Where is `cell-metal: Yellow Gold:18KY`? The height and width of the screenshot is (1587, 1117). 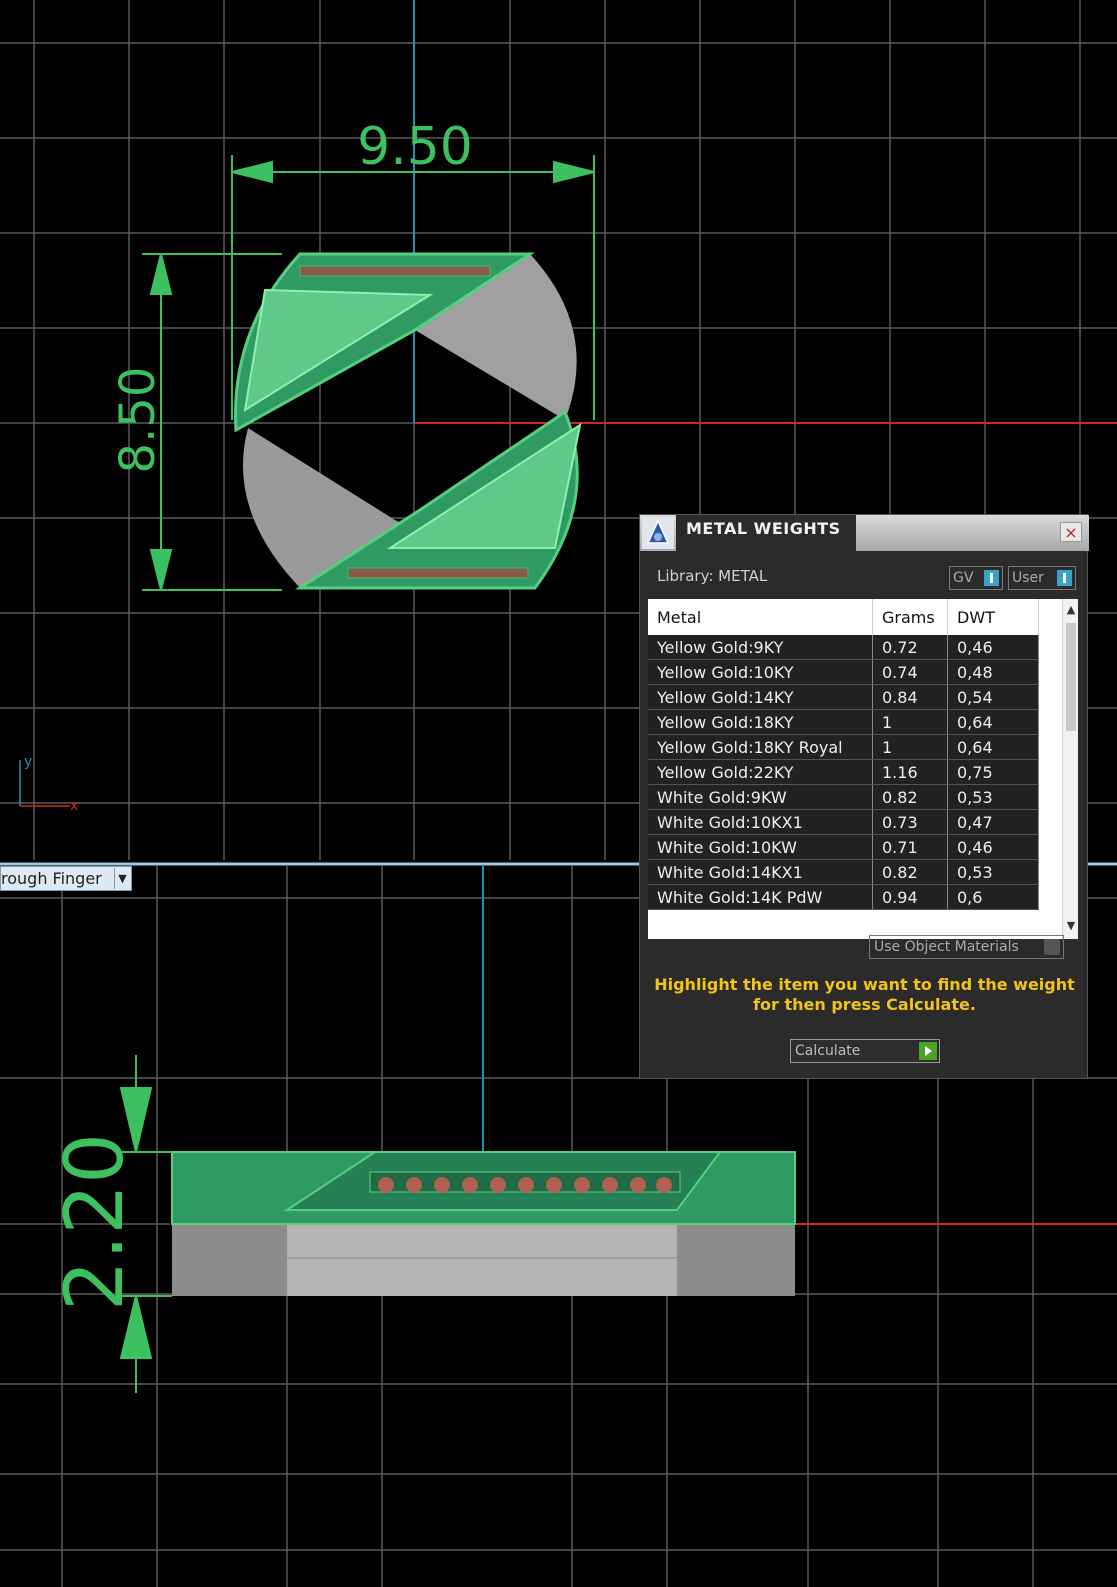 cell-metal: Yellow Gold:18KY is located at coordinates (760, 722).